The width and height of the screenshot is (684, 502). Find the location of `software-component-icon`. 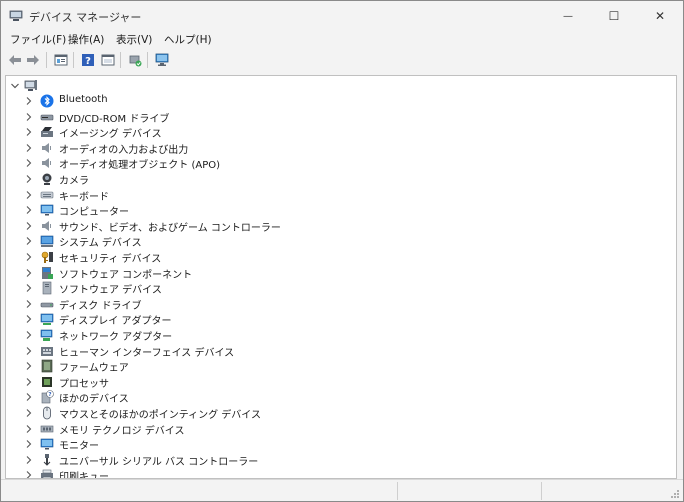

software-component-icon is located at coordinates (47, 272).